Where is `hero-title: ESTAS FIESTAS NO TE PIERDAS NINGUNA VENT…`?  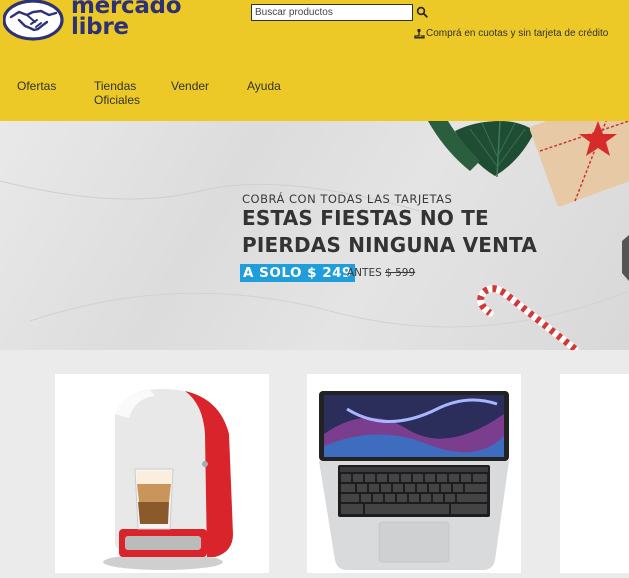 hero-title: ESTAS FIESTAS NO TE PIERDAS NINGUNA VENT… is located at coordinates (390, 231).